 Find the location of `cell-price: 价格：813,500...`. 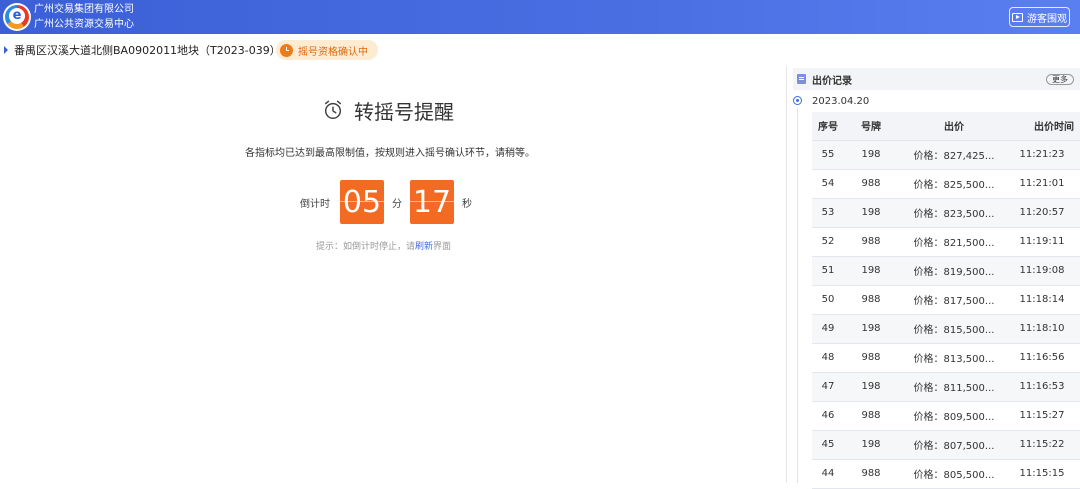

cell-price: 价格：813,500... is located at coordinates (954, 358).